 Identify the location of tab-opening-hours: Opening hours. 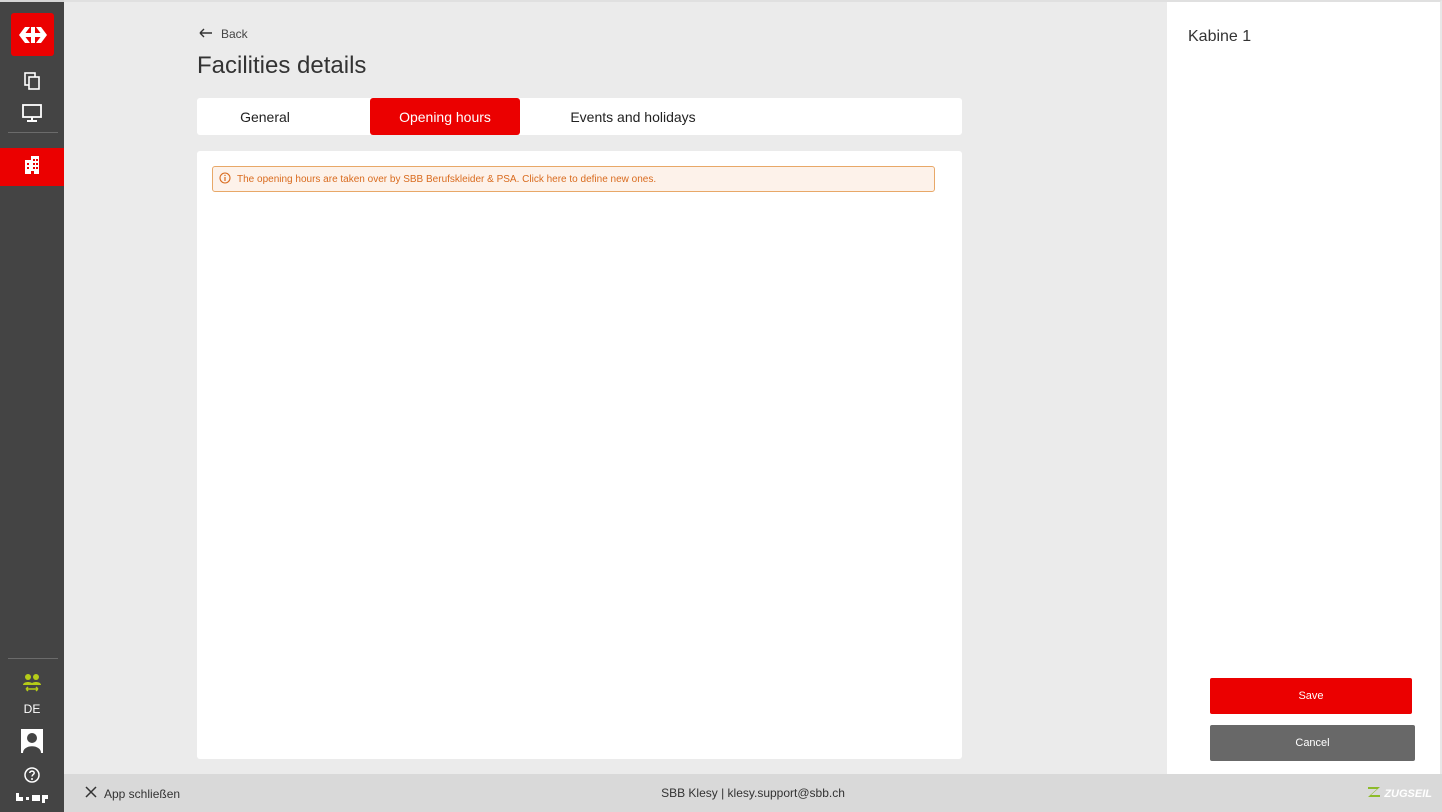
(445, 116).